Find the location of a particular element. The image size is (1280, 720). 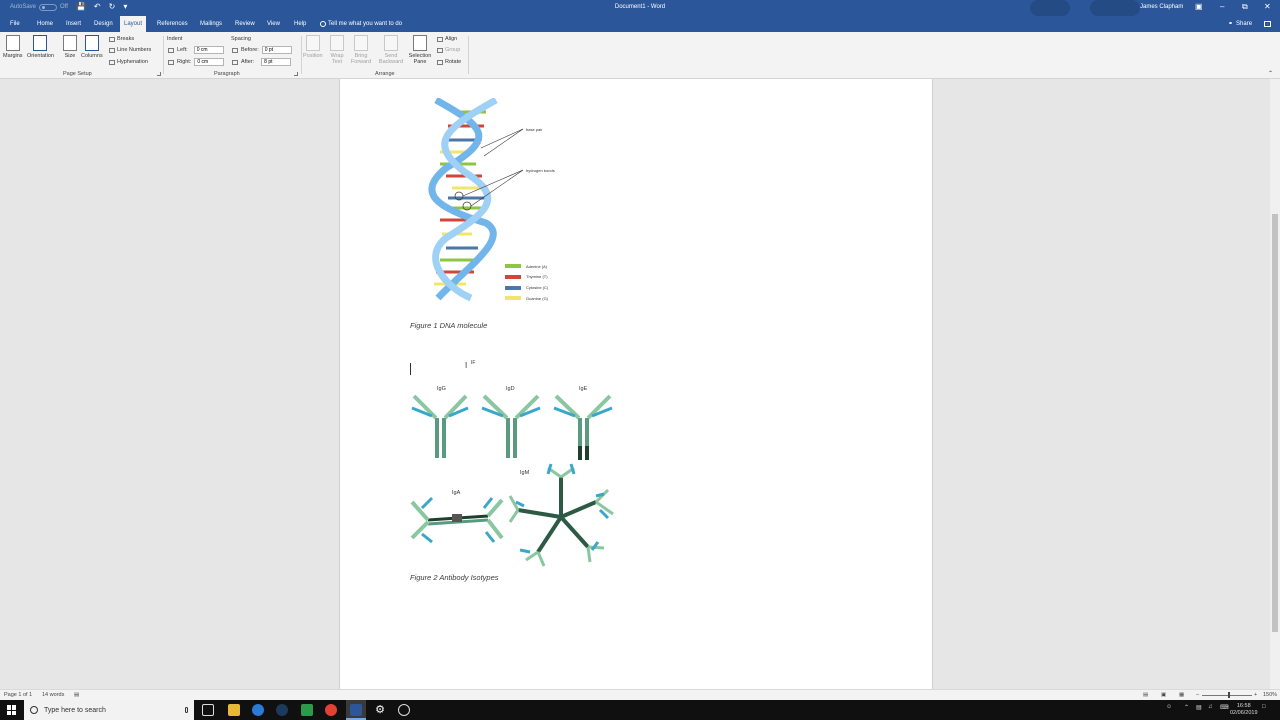

zoom-slider is located at coordinates (1227, 695).